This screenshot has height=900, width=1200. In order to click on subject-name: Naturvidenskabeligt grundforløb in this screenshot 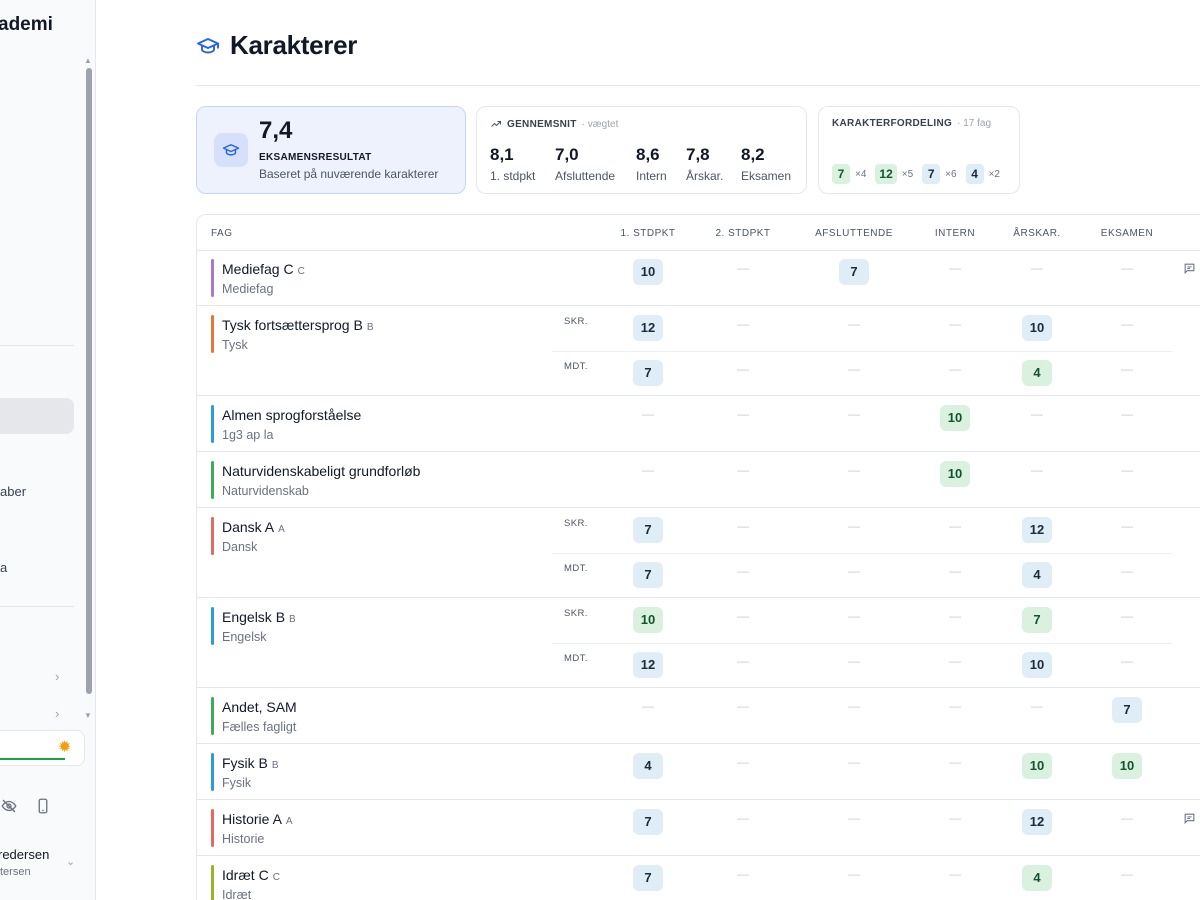, I will do `click(321, 471)`.